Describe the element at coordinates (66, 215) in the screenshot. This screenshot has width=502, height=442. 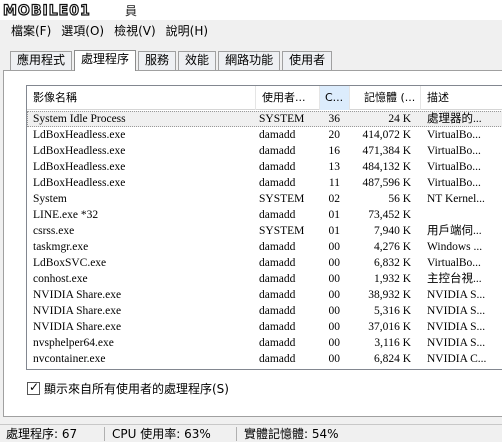
I see `process-name: LINE.exe *32` at that location.